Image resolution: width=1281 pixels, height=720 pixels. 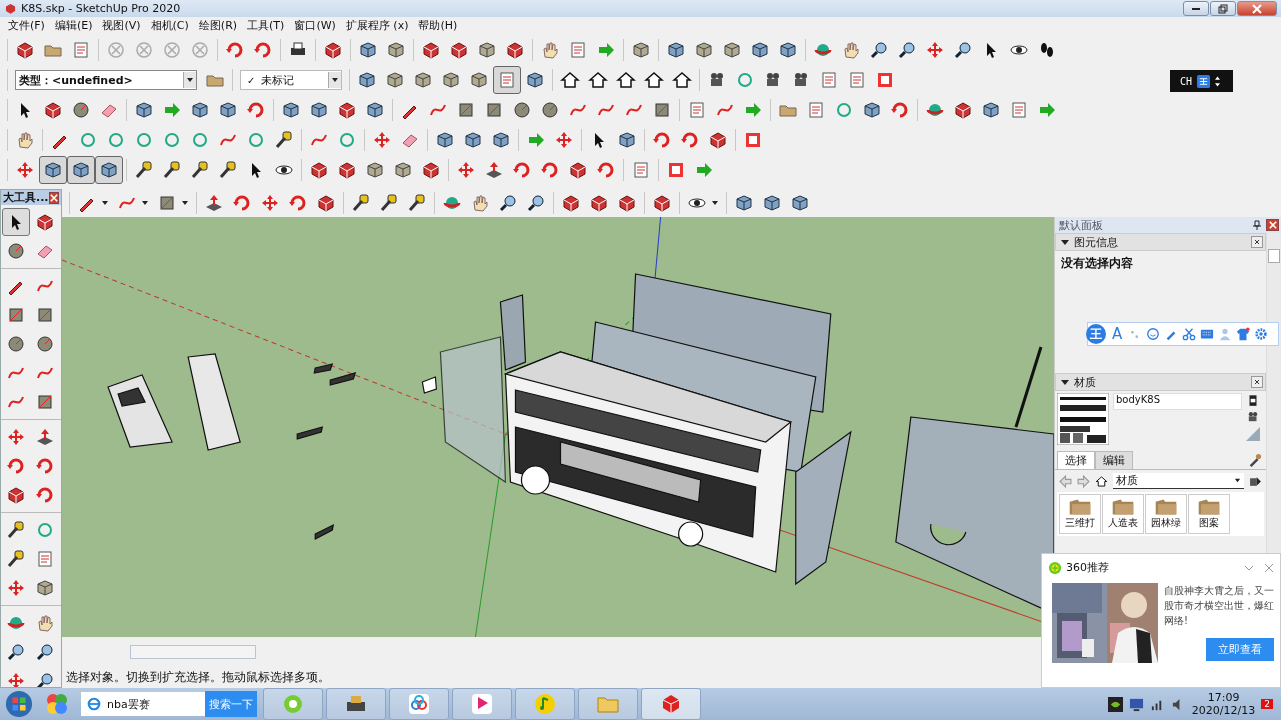 I want to click on search-field: nba罢赛, so click(x=143, y=704).